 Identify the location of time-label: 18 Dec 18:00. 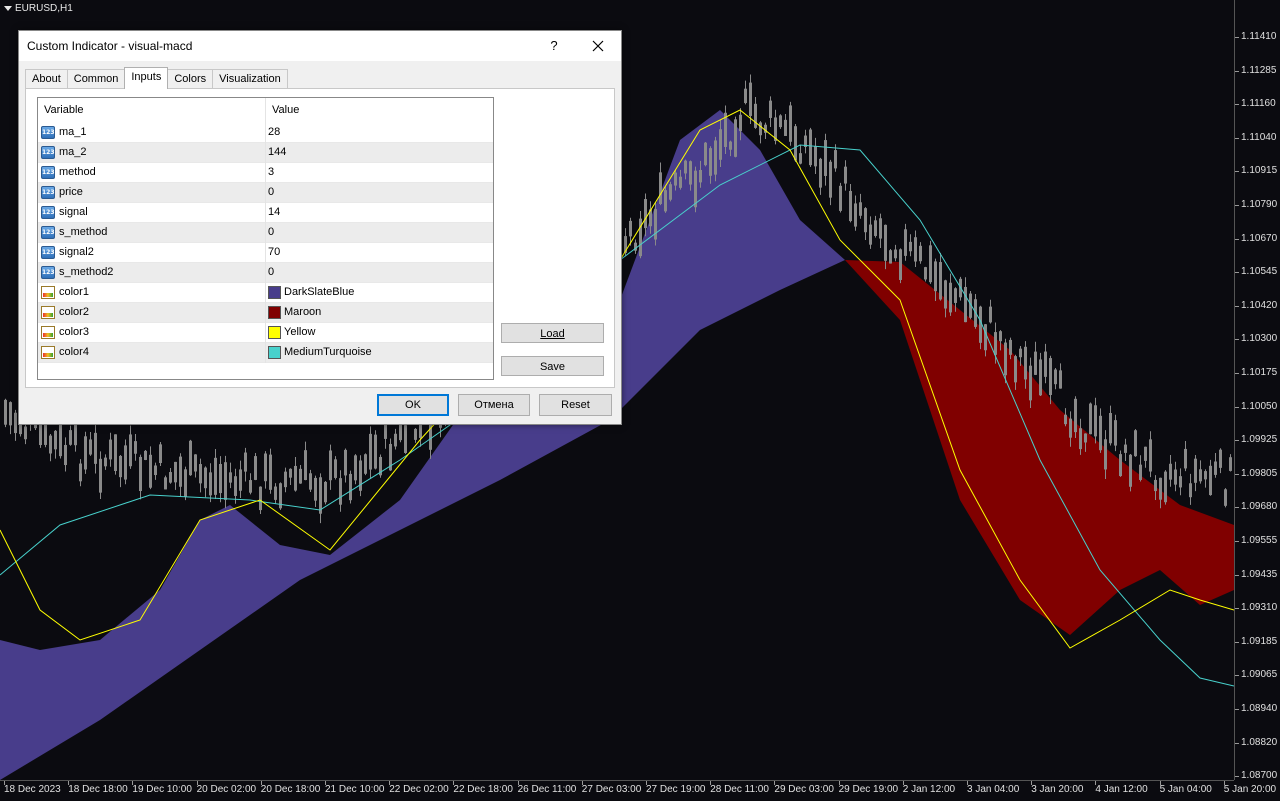
(98, 789).